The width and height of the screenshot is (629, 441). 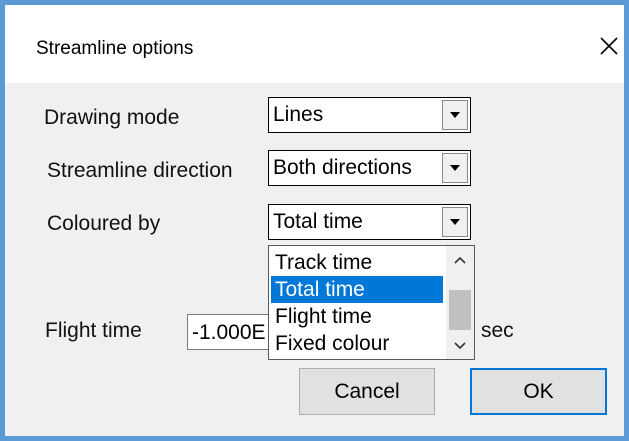 I want to click on drawing-mode-label: Drawing mode, so click(x=112, y=117).